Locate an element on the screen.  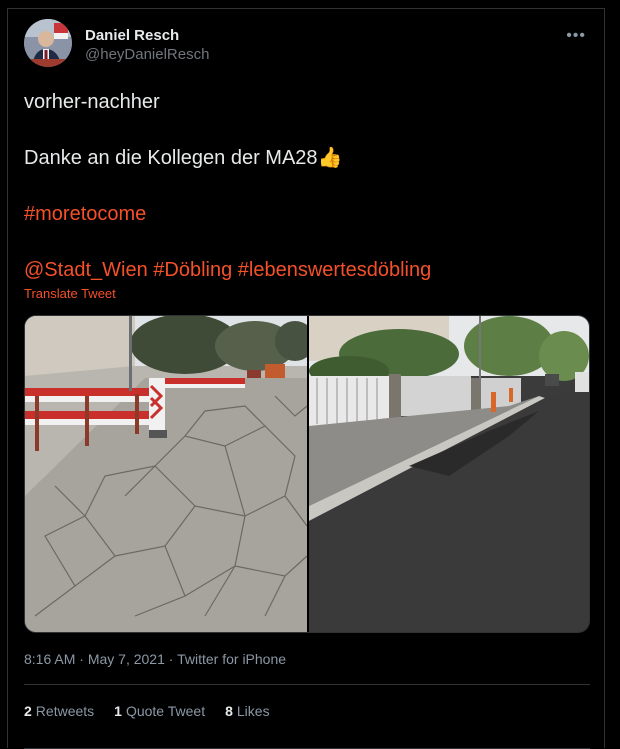
likes-label: Likes is located at coordinates (253, 711).